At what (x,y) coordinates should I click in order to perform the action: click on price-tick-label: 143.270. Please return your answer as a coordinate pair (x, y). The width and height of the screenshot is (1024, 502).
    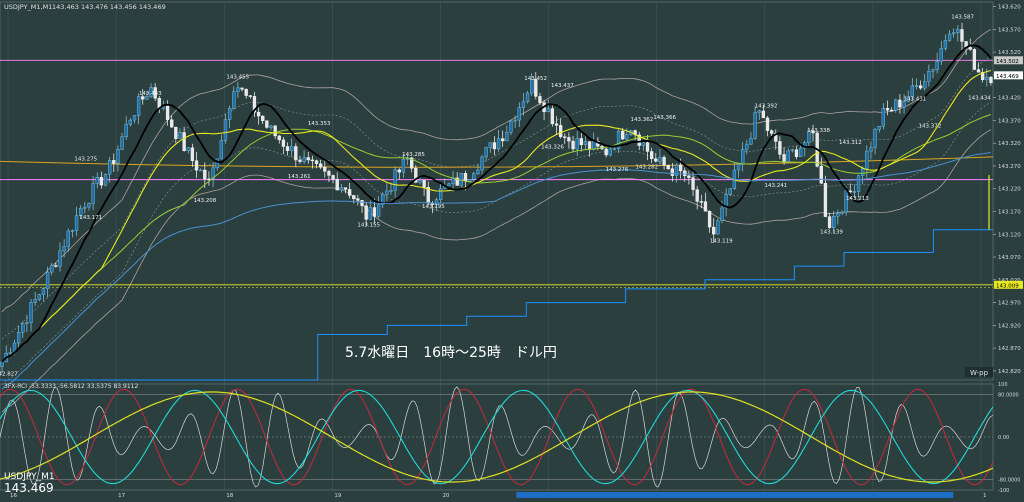
    Looking at the image, I should click on (1009, 167).